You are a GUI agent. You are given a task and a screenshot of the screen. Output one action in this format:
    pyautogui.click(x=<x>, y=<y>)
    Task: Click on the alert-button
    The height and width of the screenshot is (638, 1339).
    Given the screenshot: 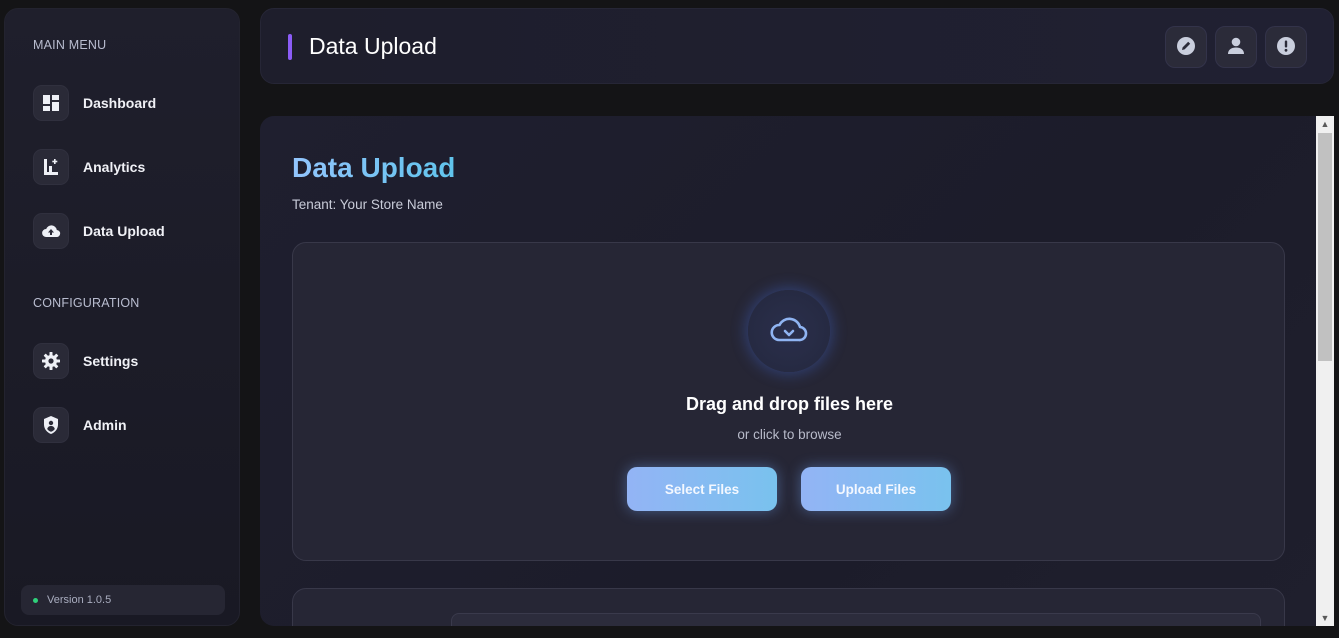 What is the action you would take?
    pyautogui.click(x=1286, y=47)
    